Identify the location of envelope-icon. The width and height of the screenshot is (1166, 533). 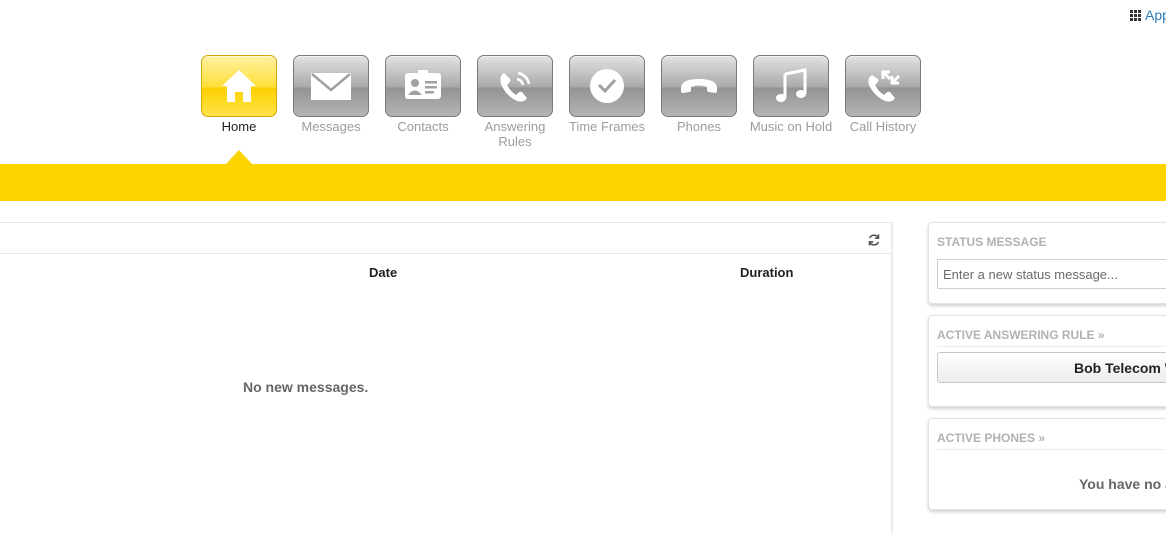
(331, 86).